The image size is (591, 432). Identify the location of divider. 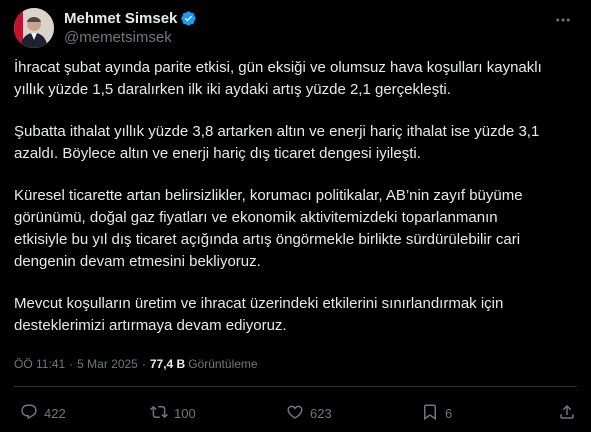
(295, 386).